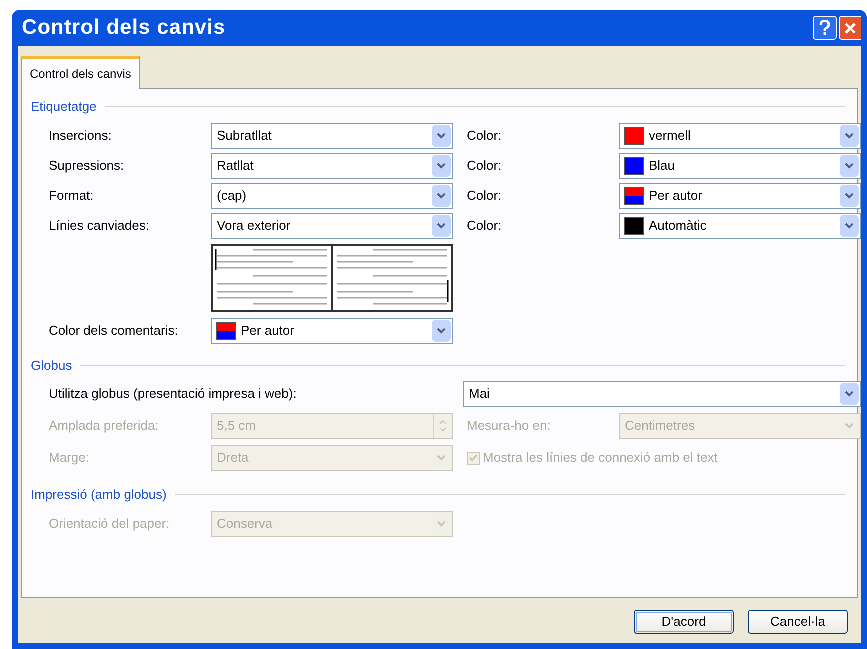  Describe the element at coordinates (600, 458) in the screenshot. I see `field-label: Mostra les línies de connexió amb el text` at that location.